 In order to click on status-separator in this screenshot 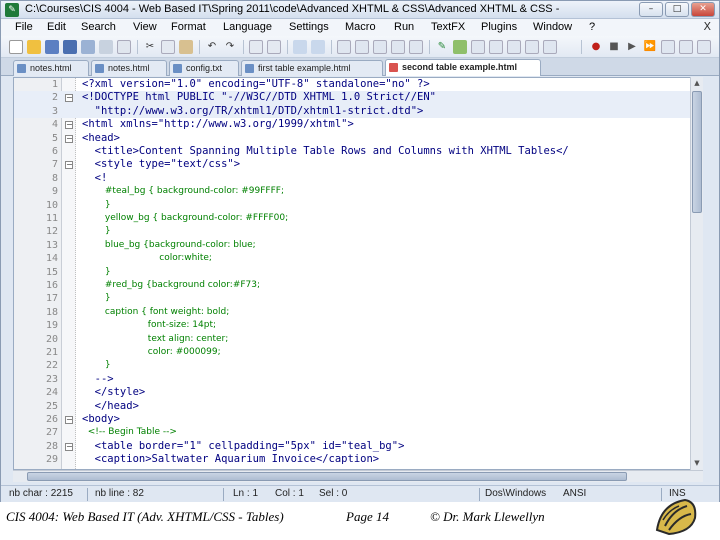, I will do `click(87, 494)`.